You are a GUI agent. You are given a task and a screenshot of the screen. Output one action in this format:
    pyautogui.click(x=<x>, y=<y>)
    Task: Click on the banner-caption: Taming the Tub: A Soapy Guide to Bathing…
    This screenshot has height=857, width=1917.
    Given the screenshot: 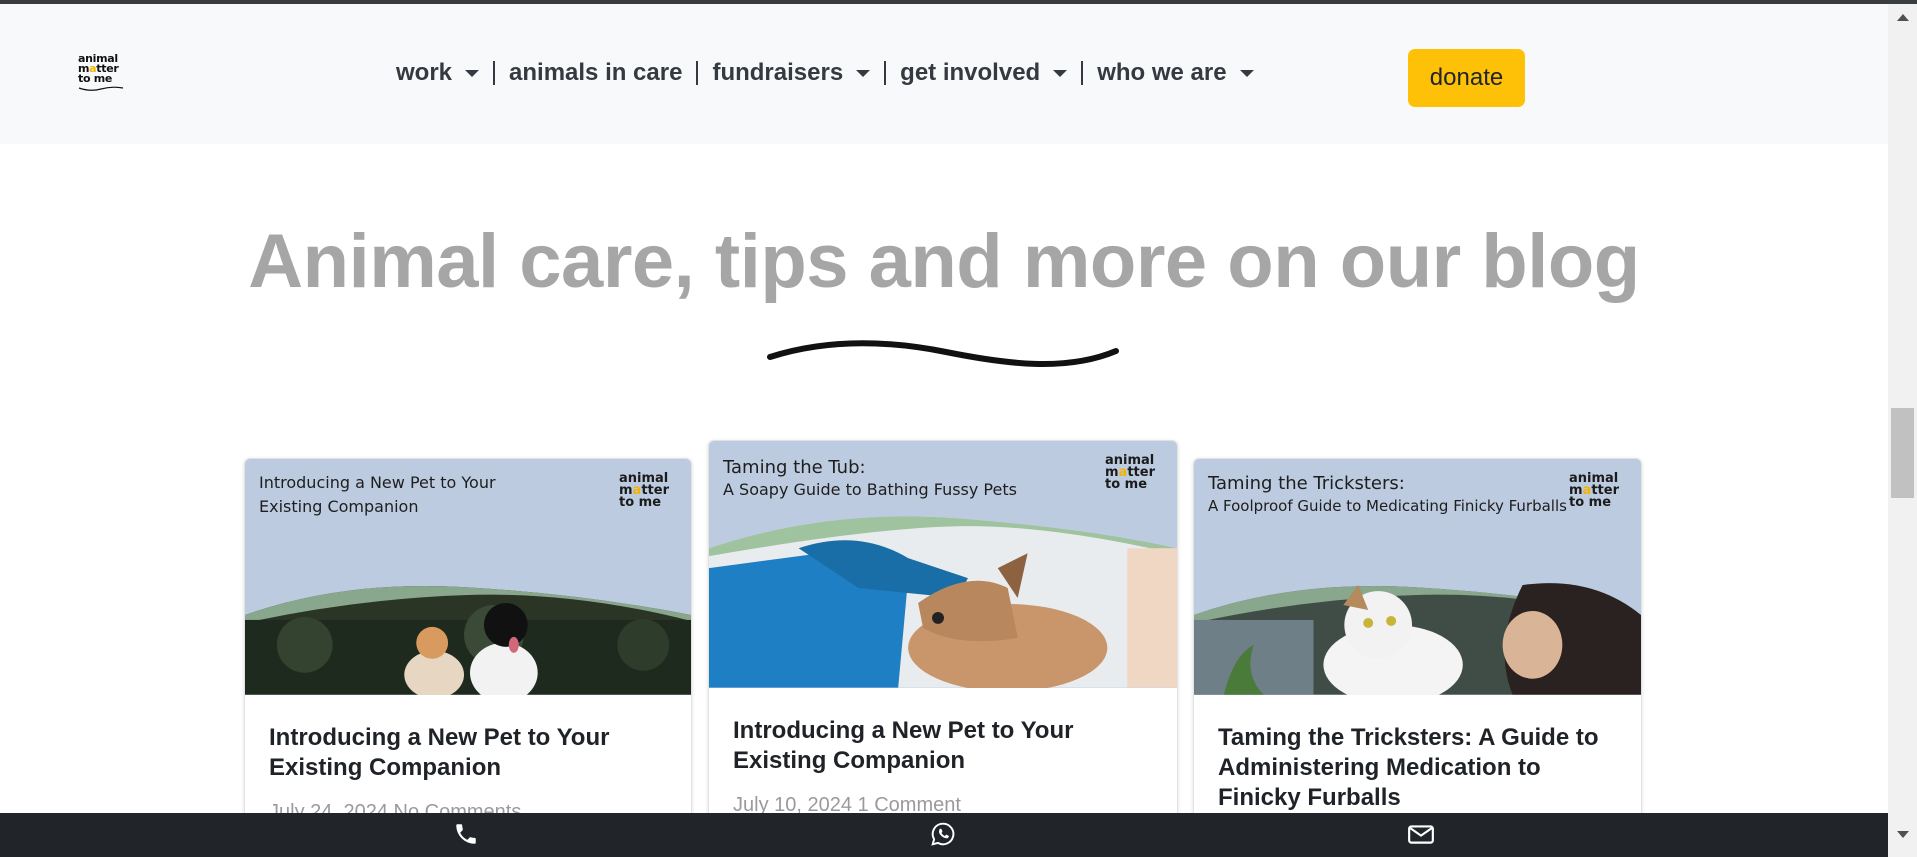 What is the action you would take?
    pyautogui.click(x=870, y=478)
    